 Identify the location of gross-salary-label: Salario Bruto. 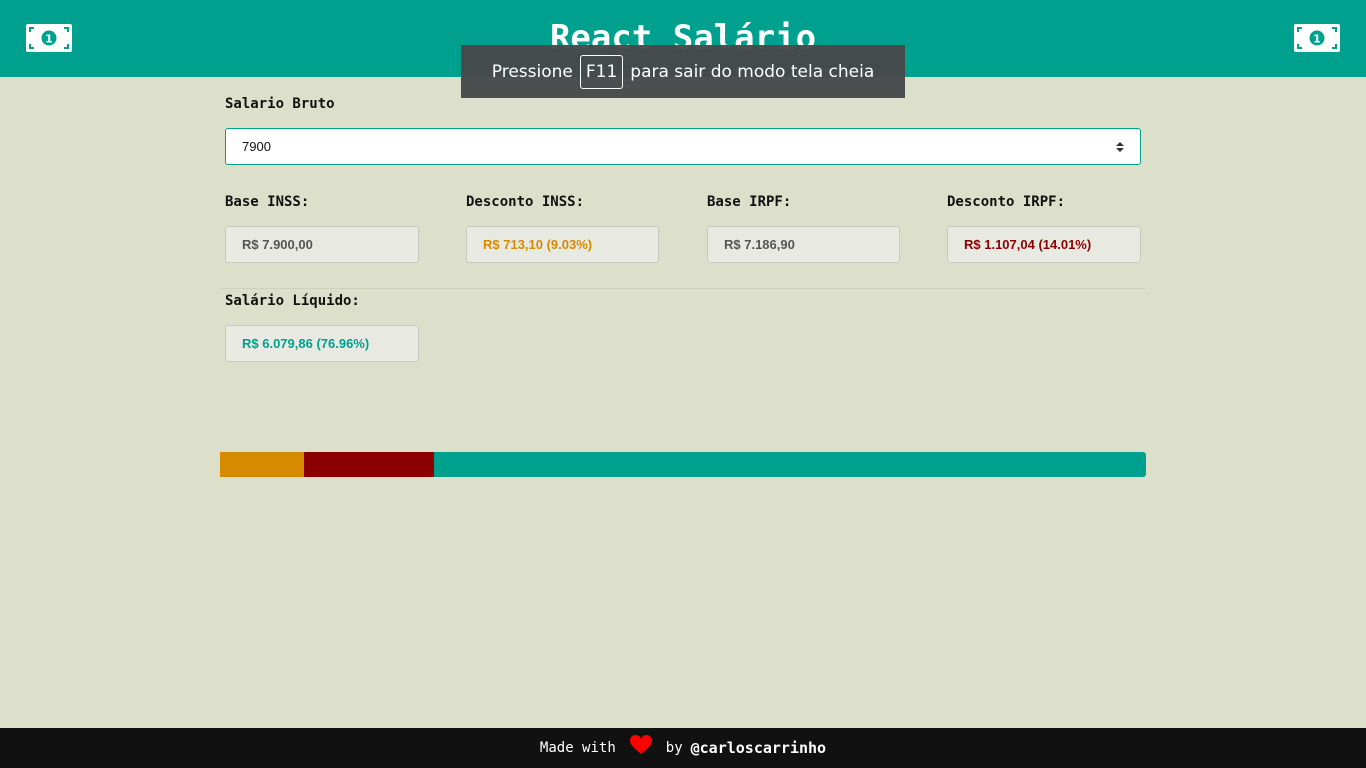
(280, 104).